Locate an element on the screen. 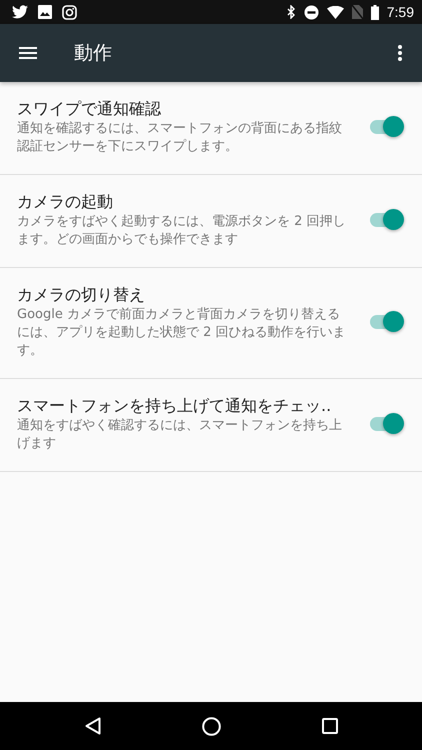 The image size is (422, 750). camera-outline-icon is located at coordinates (69, 12).